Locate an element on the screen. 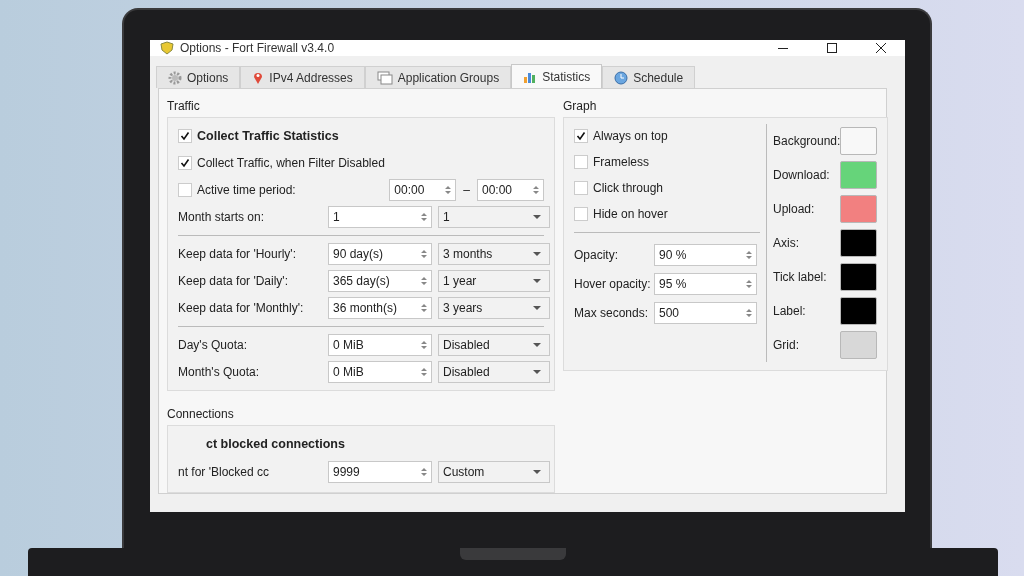 The width and height of the screenshot is (1024, 576). checkbox-label: ct blocked connections is located at coordinates (275, 444).